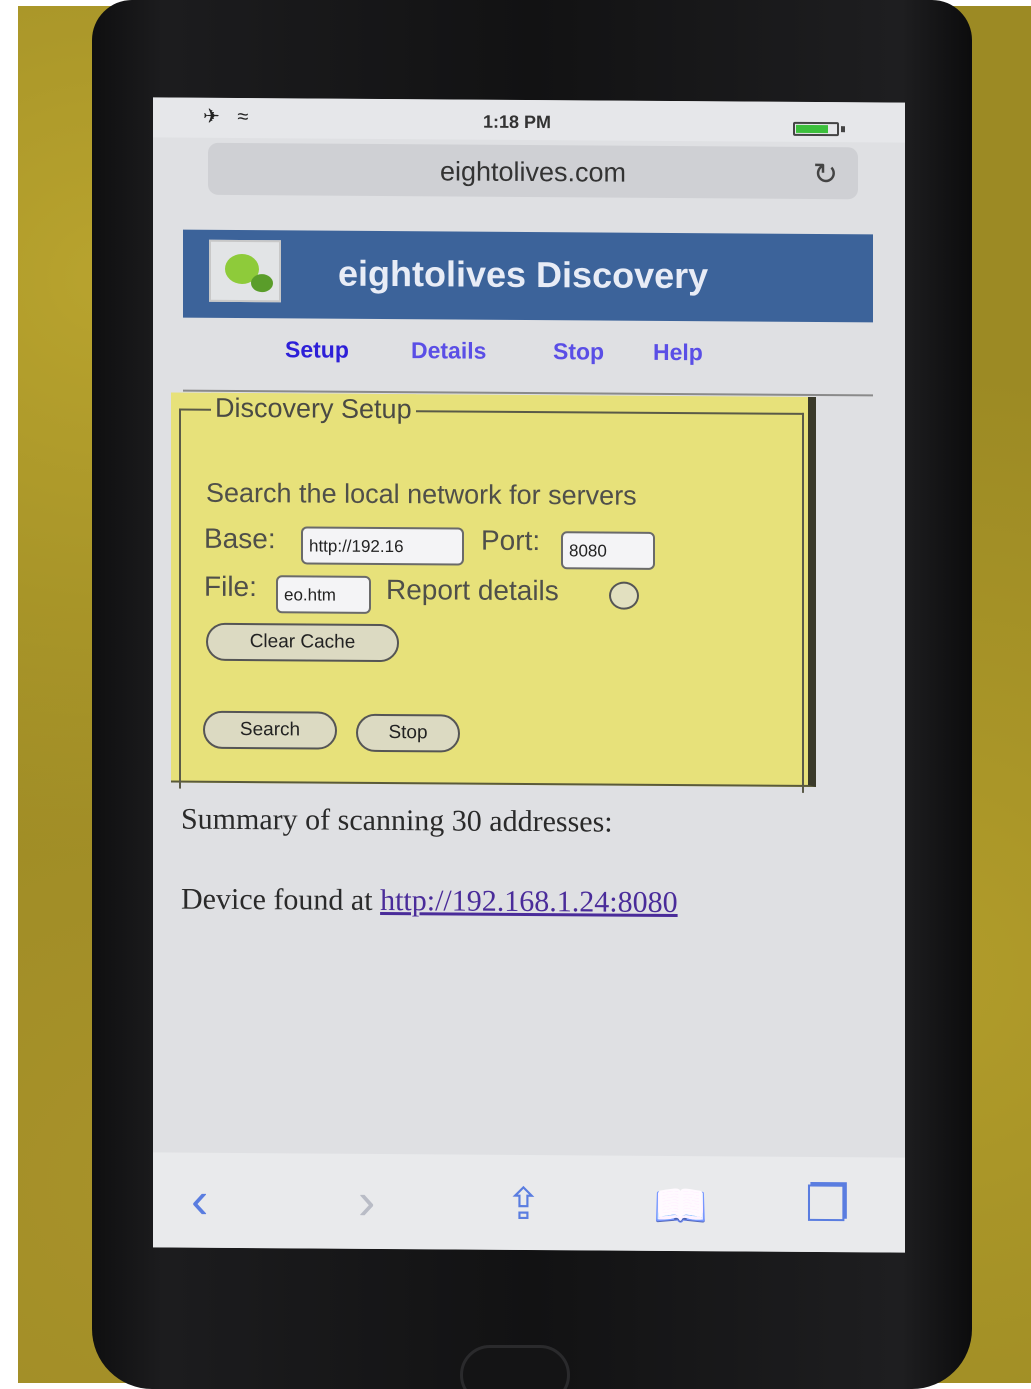 This screenshot has width=1031, height=1389. What do you see at coordinates (517, 122) in the screenshot?
I see `status-time: 1:18 PM` at bounding box center [517, 122].